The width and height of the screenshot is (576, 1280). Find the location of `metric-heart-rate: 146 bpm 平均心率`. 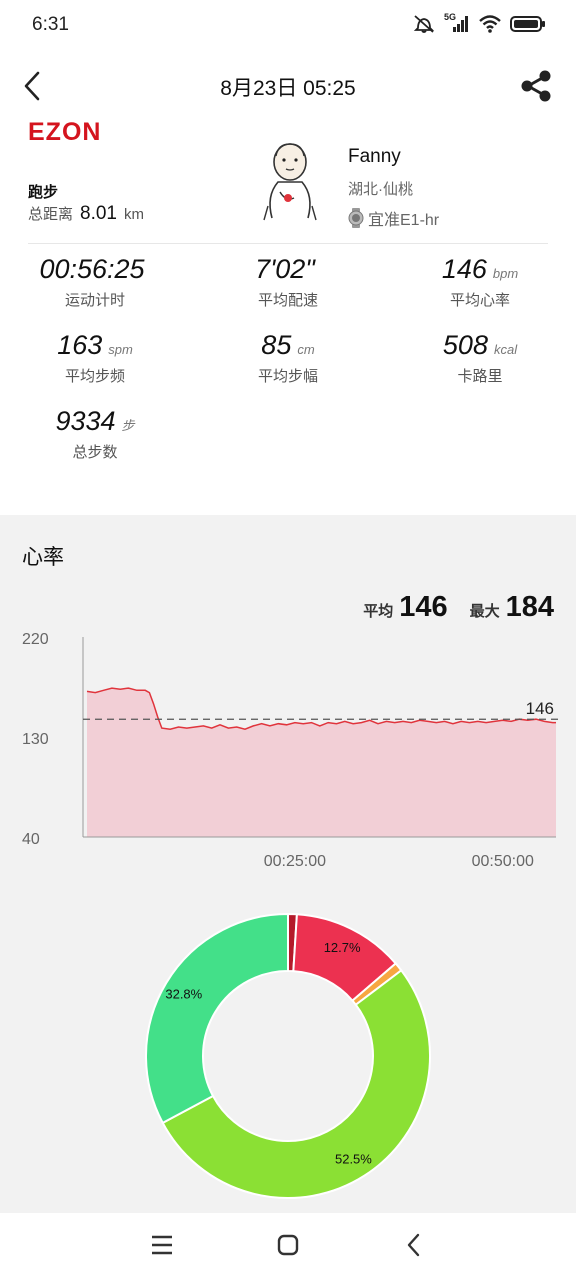

metric-heart-rate: 146 bpm 平均心率 is located at coordinates (480, 282).